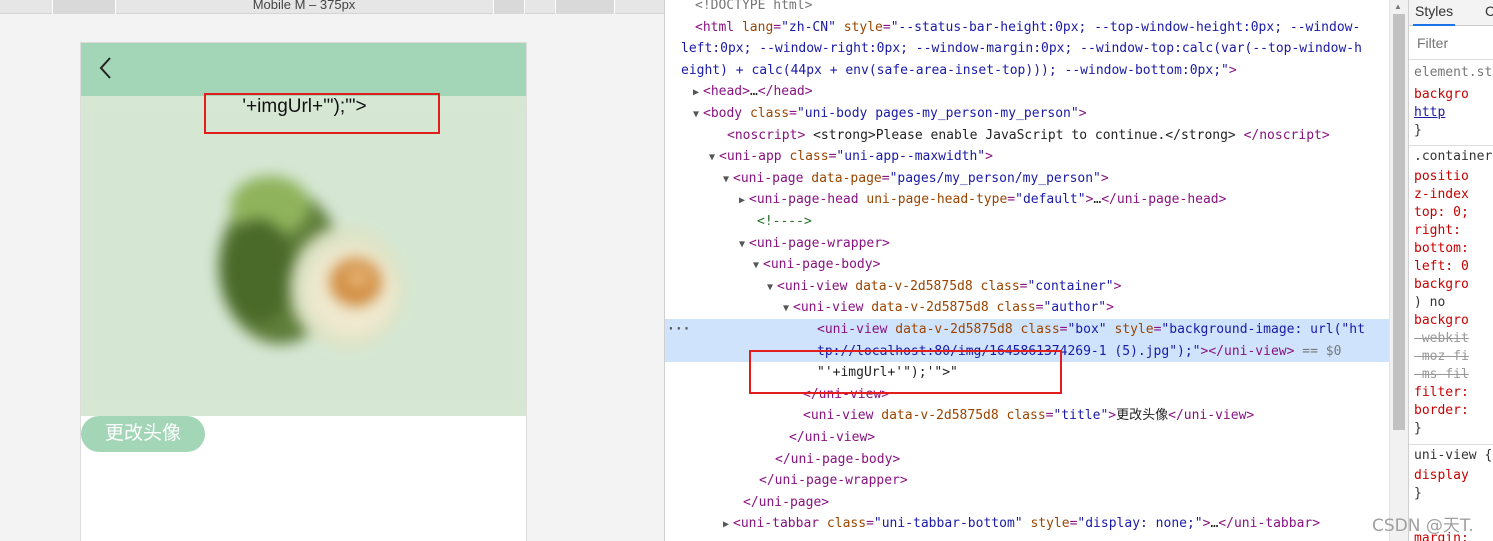 The height and width of the screenshot is (541, 1493). I want to click on dom-node-line: </uni-page>, so click(1027, 503).